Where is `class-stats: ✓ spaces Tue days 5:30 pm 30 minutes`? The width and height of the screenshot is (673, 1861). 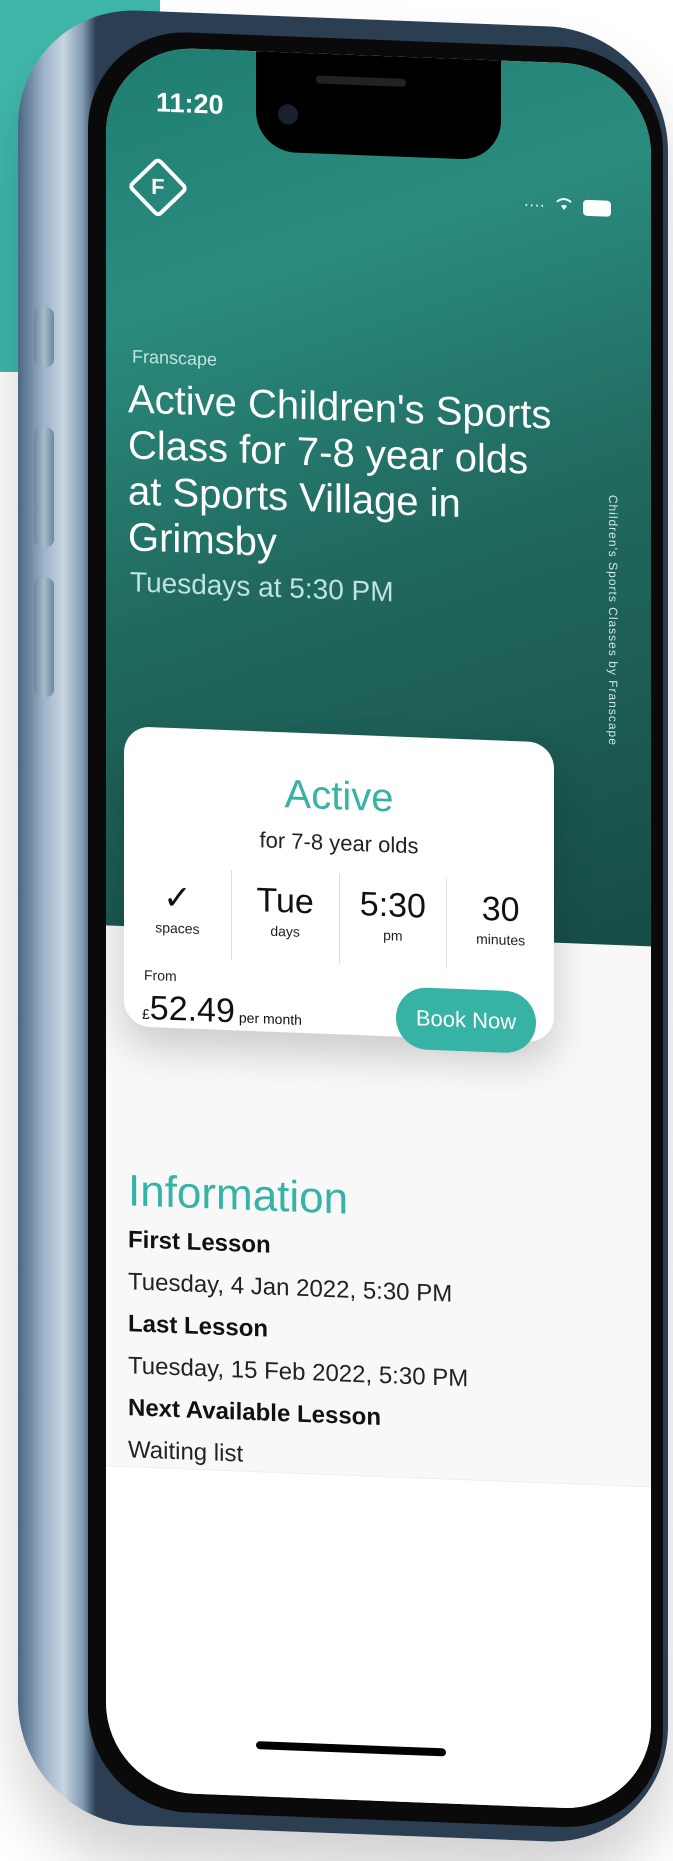
class-stats: ✓ spaces Tue days 5:30 pm 30 minutes is located at coordinates (339, 919).